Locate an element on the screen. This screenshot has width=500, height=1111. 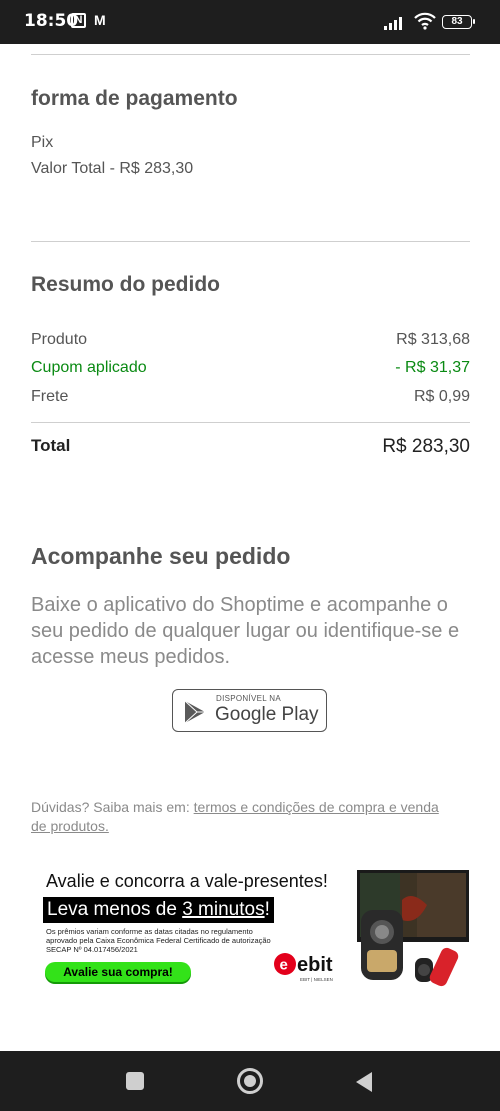
summary-title: Resumo do pedido is located at coordinates (125, 284).